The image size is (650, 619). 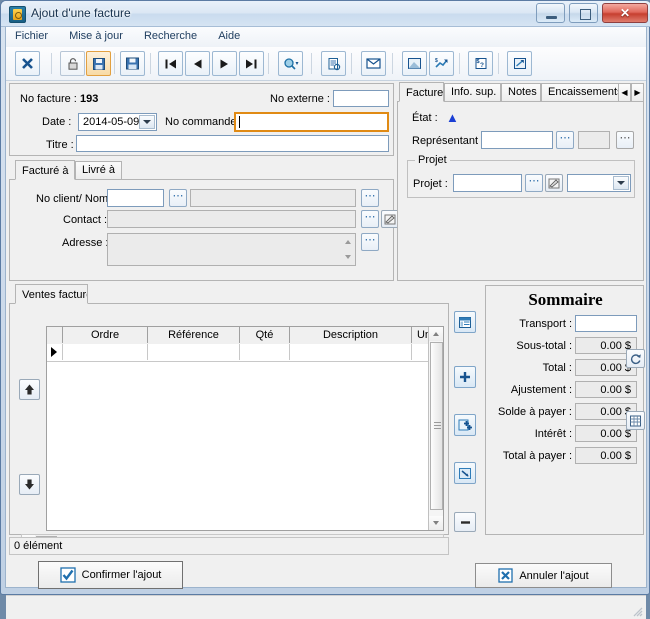 What do you see at coordinates (51, 294) in the screenshot?
I see `tab-ventes-facture: Ventes facture` at bounding box center [51, 294].